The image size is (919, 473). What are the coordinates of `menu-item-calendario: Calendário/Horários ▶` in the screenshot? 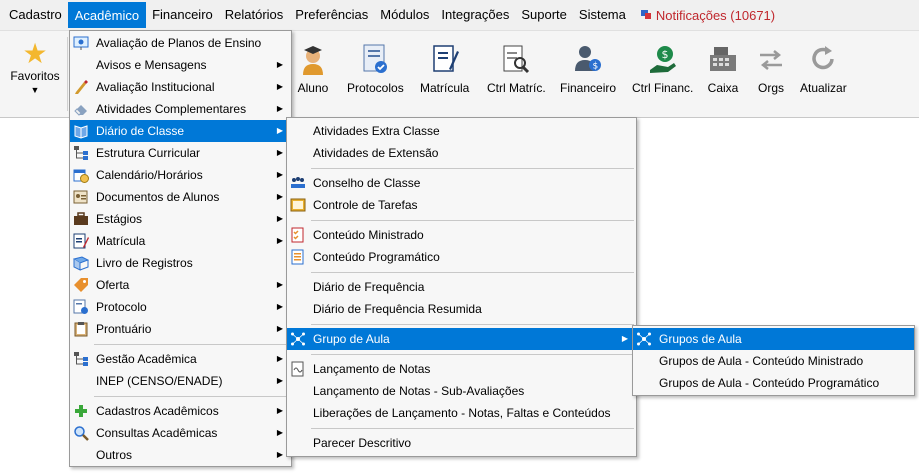 It's located at (180, 175).